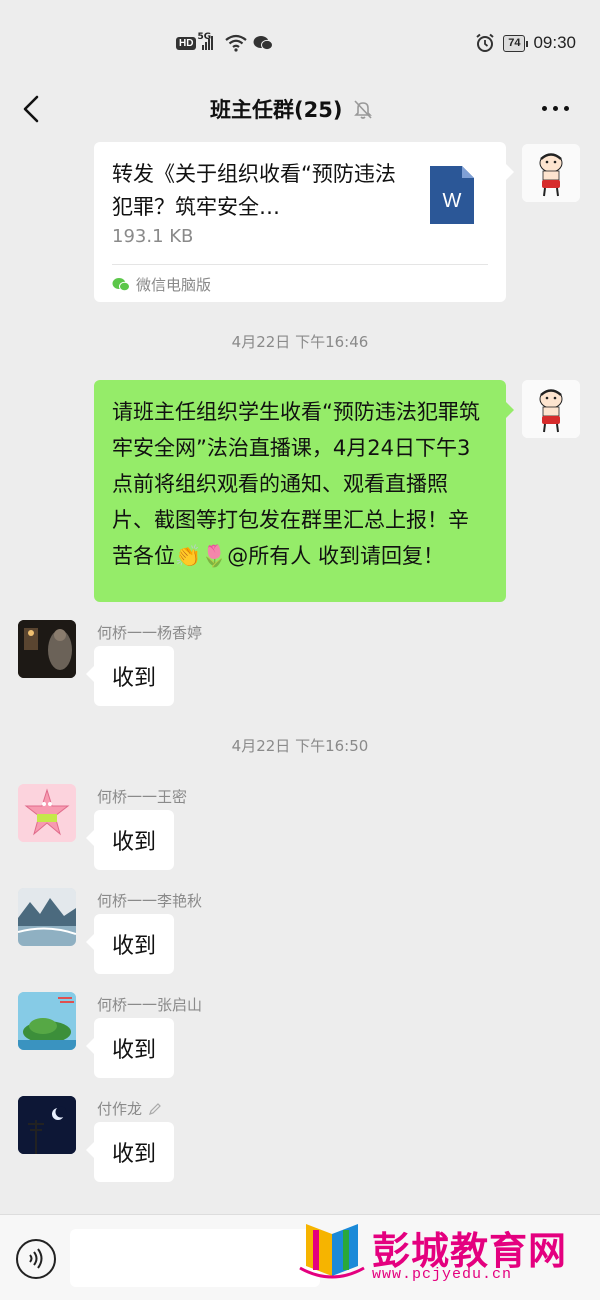 The image size is (600, 1300). What do you see at coordinates (142, 797) in the screenshot?
I see `sender-name: 何桥一一王密` at bounding box center [142, 797].